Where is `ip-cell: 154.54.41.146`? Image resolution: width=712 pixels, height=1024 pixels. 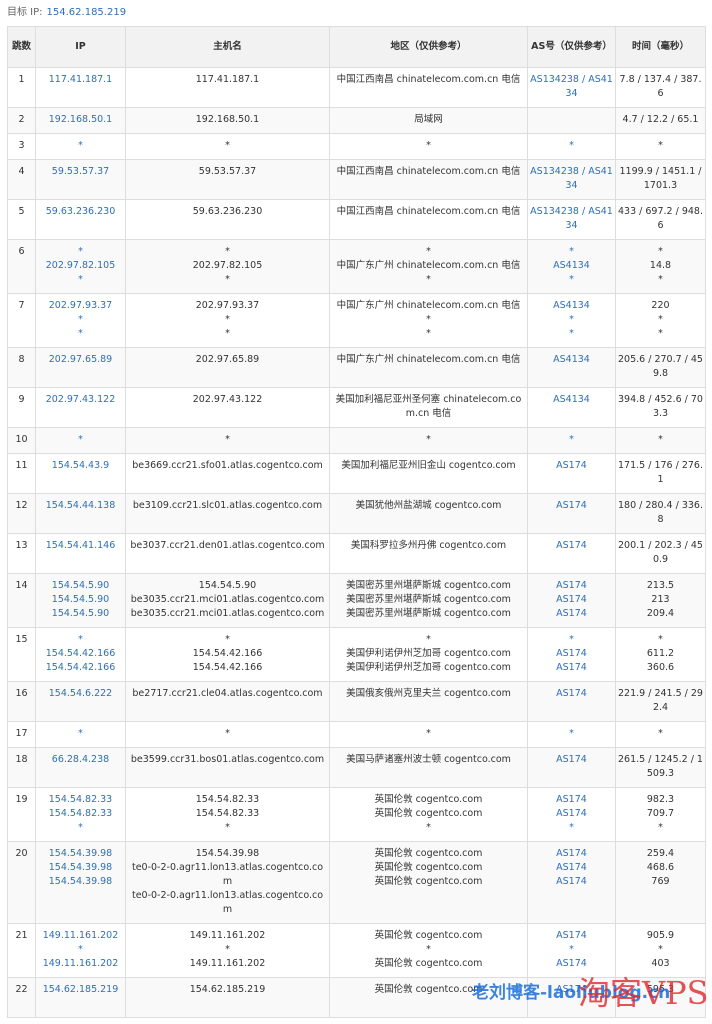 ip-cell: 154.54.41.146 is located at coordinates (80, 553).